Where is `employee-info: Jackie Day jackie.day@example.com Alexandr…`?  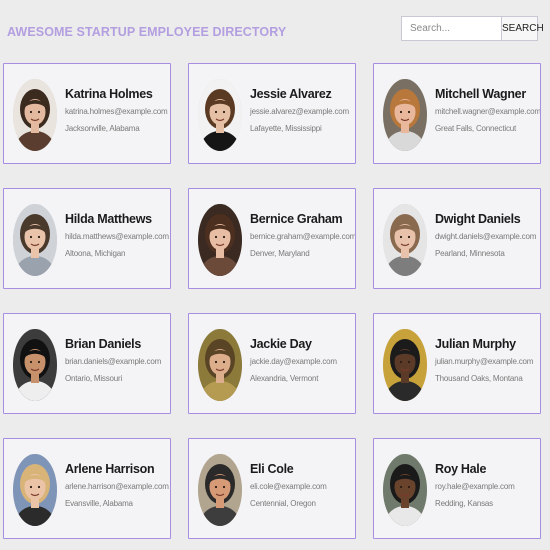
employee-info: Jackie Day jackie.day@example.com Alexandr… is located at coordinates (300, 360).